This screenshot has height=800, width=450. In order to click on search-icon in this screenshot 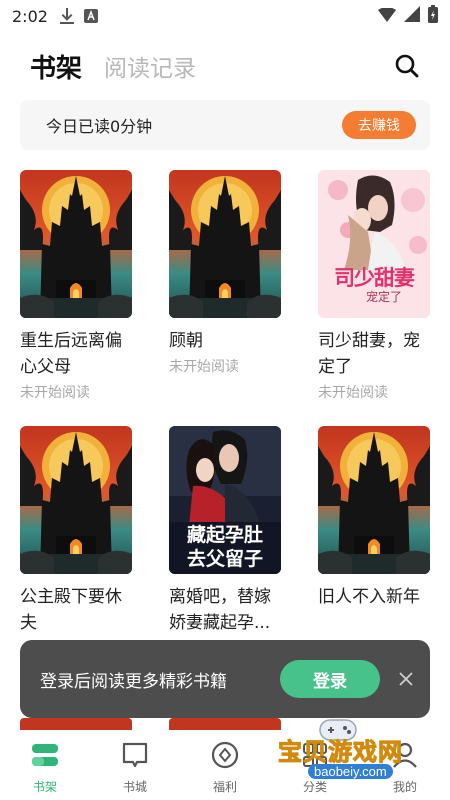, I will do `click(407, 66)`.